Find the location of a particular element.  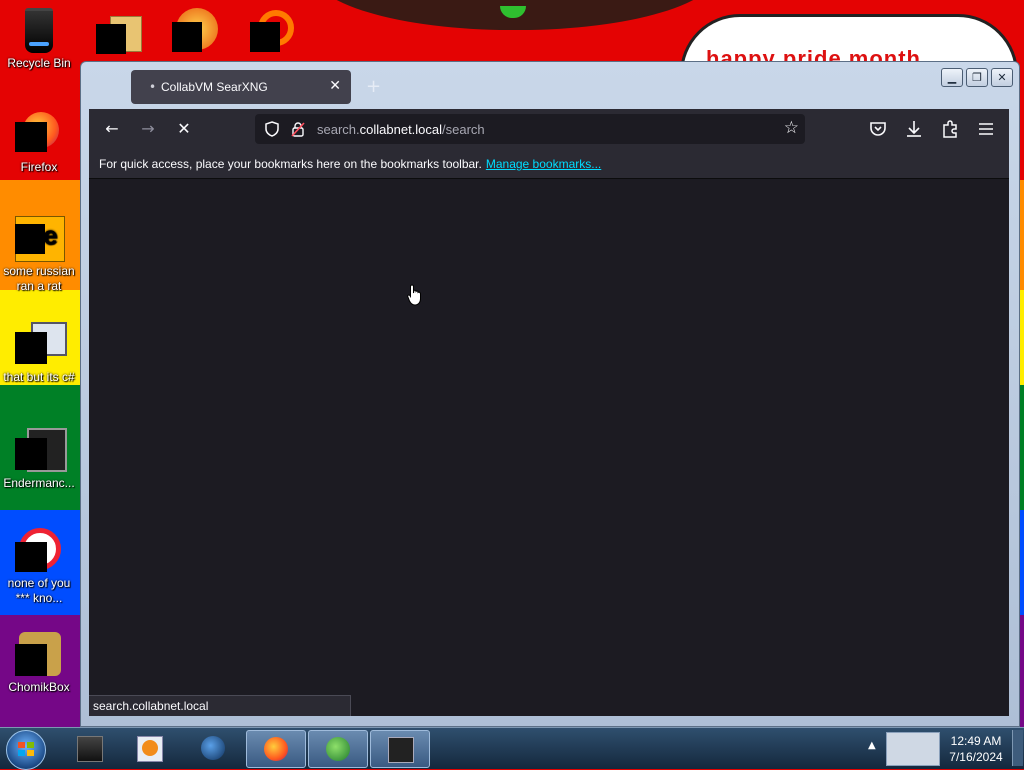

tab-collabvm-searxng: • CollabVM SearXNG ✕ is located at coordinates (241, 87).